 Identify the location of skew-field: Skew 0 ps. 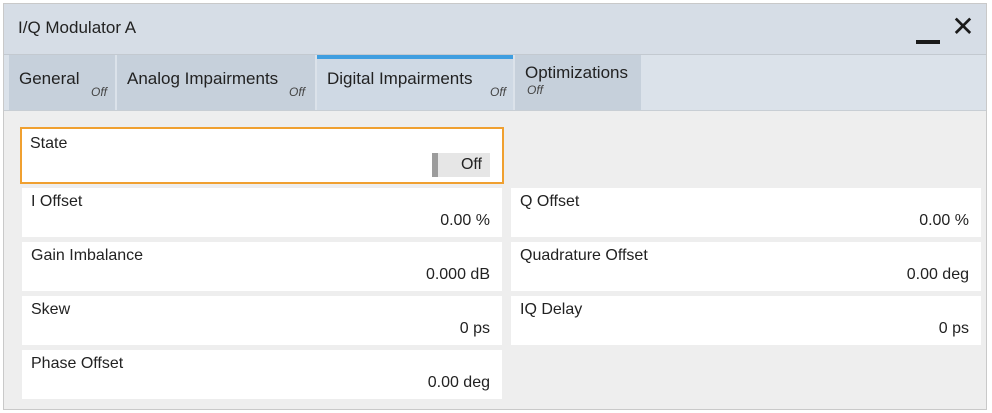
(262, 320).